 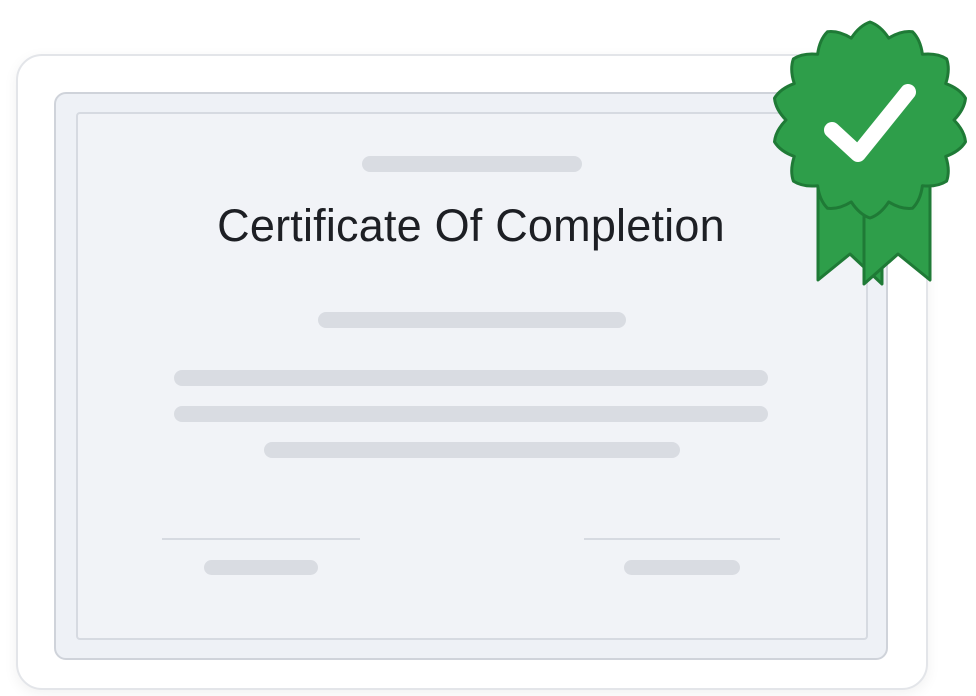 I want to click on header-placeholder-bar, so click(x=472, y=164).